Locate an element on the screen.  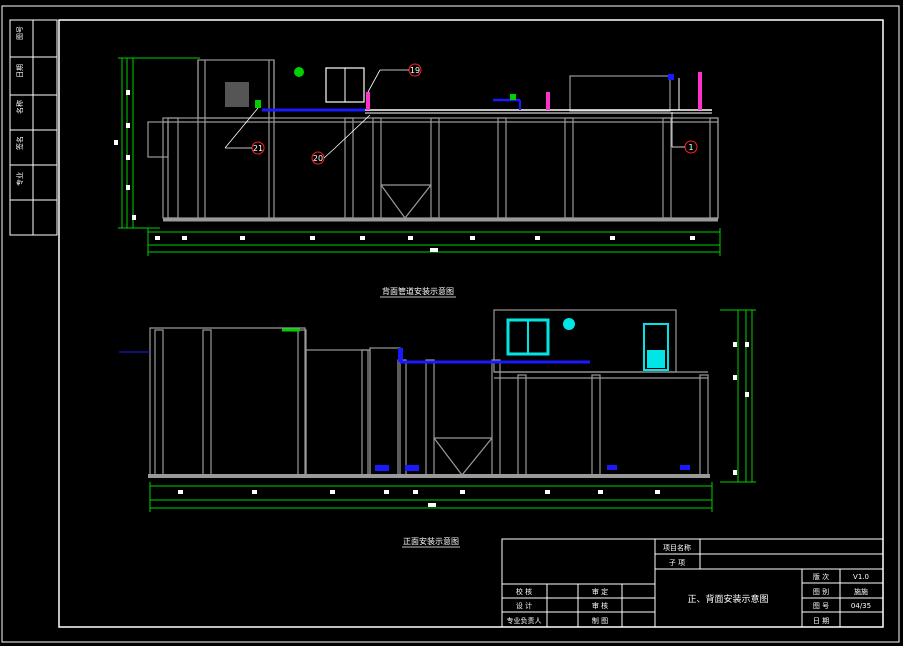
sign-label: 校 核 is located at coordinates (524, 591).